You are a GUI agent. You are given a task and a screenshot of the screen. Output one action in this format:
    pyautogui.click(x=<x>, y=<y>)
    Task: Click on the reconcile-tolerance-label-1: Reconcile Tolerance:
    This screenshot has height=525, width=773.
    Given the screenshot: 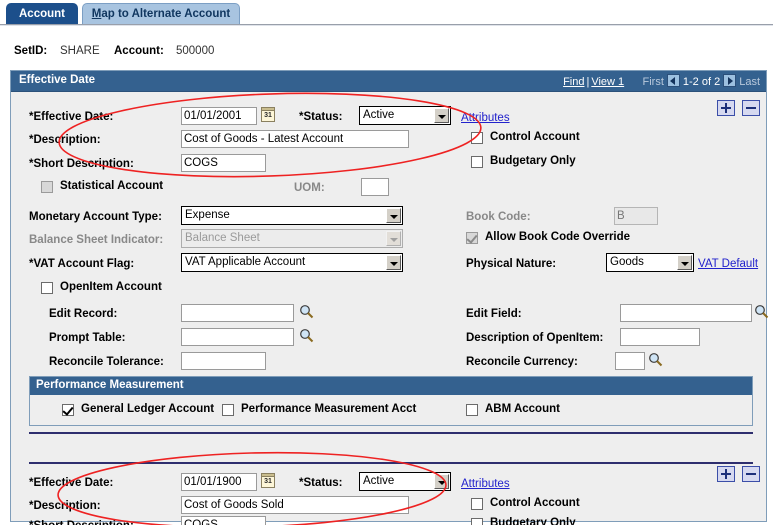 What is the action you would take?
    pyautogui.click(x=106, y=362)
    